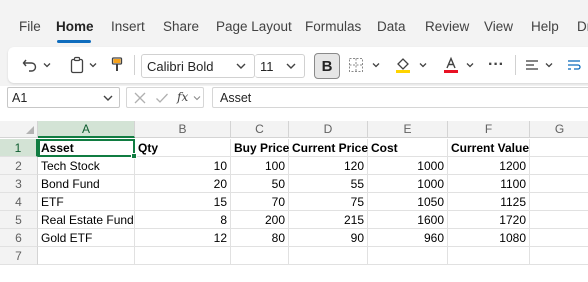 The image size is (588, 282). I want to click on format-painter-button, so click(117, 65).